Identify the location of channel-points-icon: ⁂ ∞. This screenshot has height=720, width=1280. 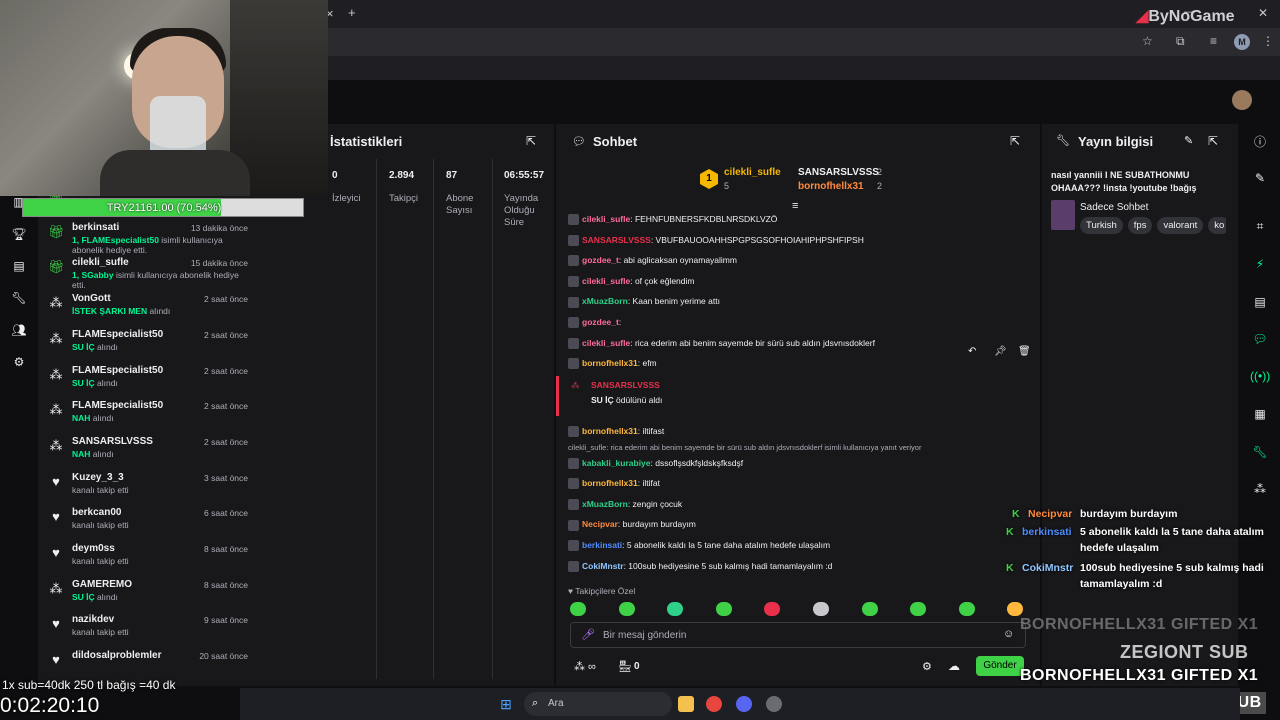
(585, 666).